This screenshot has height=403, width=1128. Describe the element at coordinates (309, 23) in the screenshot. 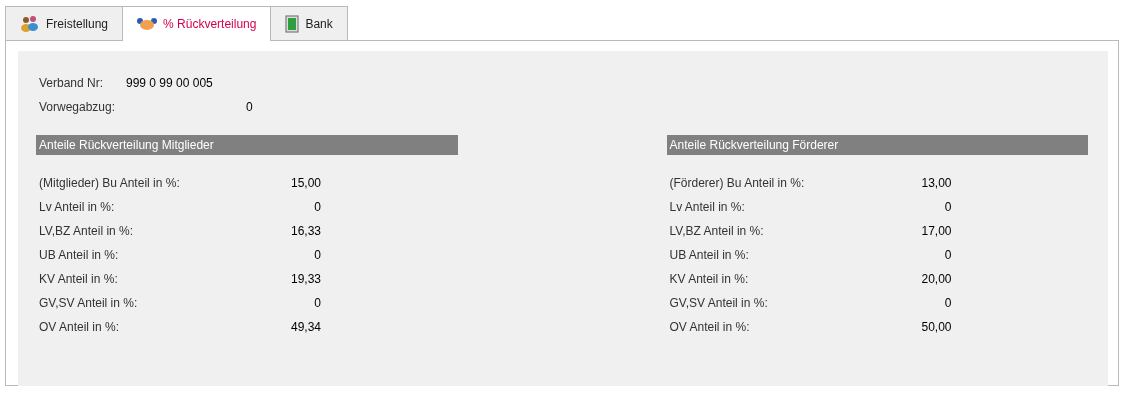

I see `tab: Bank` at that location.